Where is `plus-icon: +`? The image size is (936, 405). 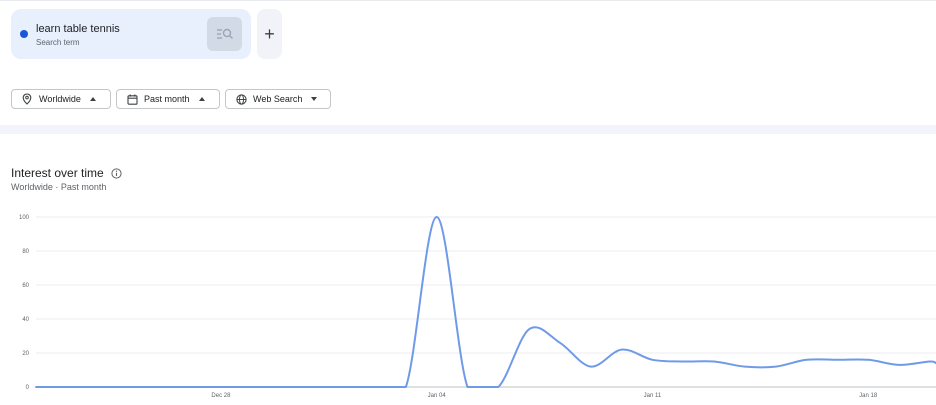 plus-icon: + is located at coordinates (269, 33).